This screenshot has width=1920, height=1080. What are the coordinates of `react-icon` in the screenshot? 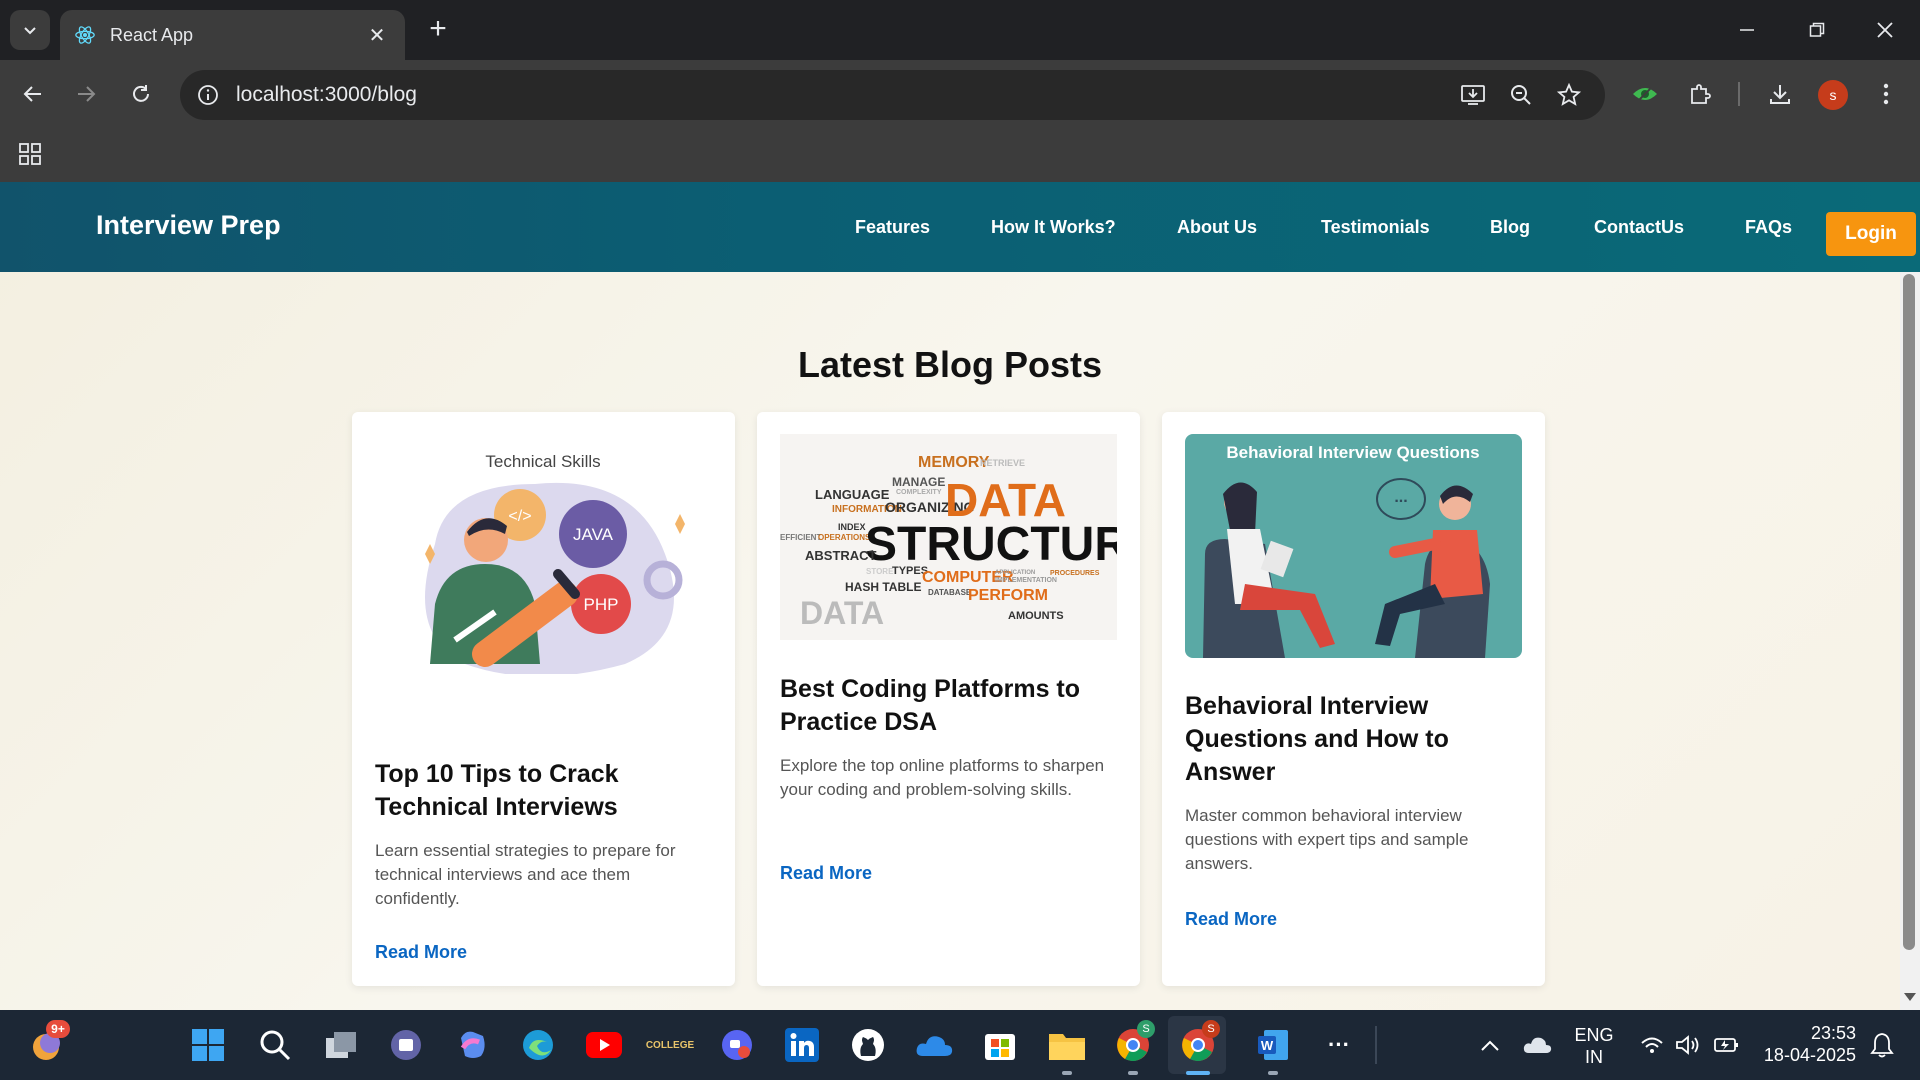 It's located at (85, 35).